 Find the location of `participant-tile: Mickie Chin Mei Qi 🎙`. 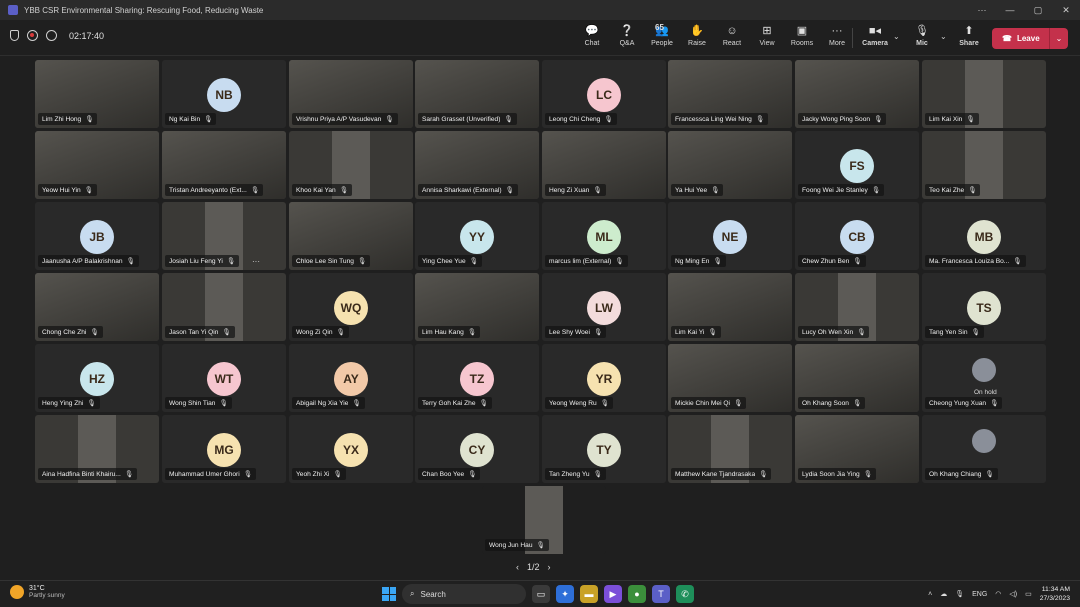

participant-tile: Mickie Chin Mei Qi 🎙 is located at coordinates (730, 378).